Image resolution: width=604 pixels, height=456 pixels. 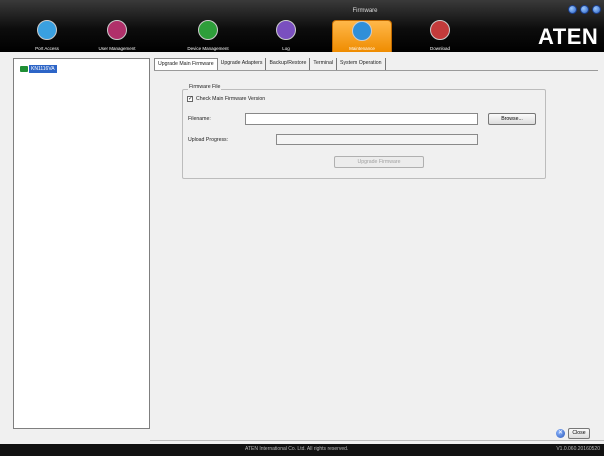 I want to click on check-version-checkbox: ✓, so click(x=190, y=99).